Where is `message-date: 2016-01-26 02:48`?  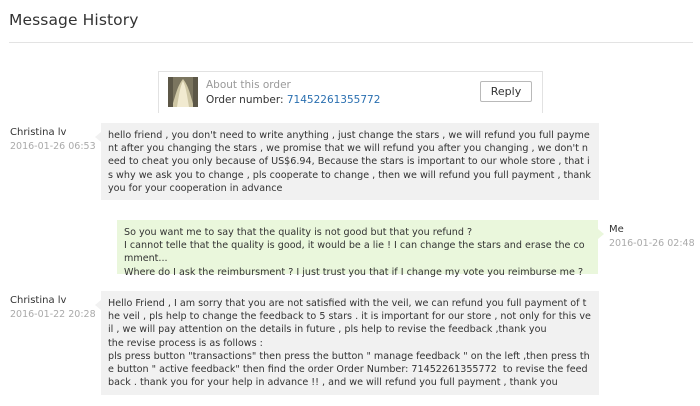 message-date: 2016-01-26 02:48 is located at coordinates (652, 243).